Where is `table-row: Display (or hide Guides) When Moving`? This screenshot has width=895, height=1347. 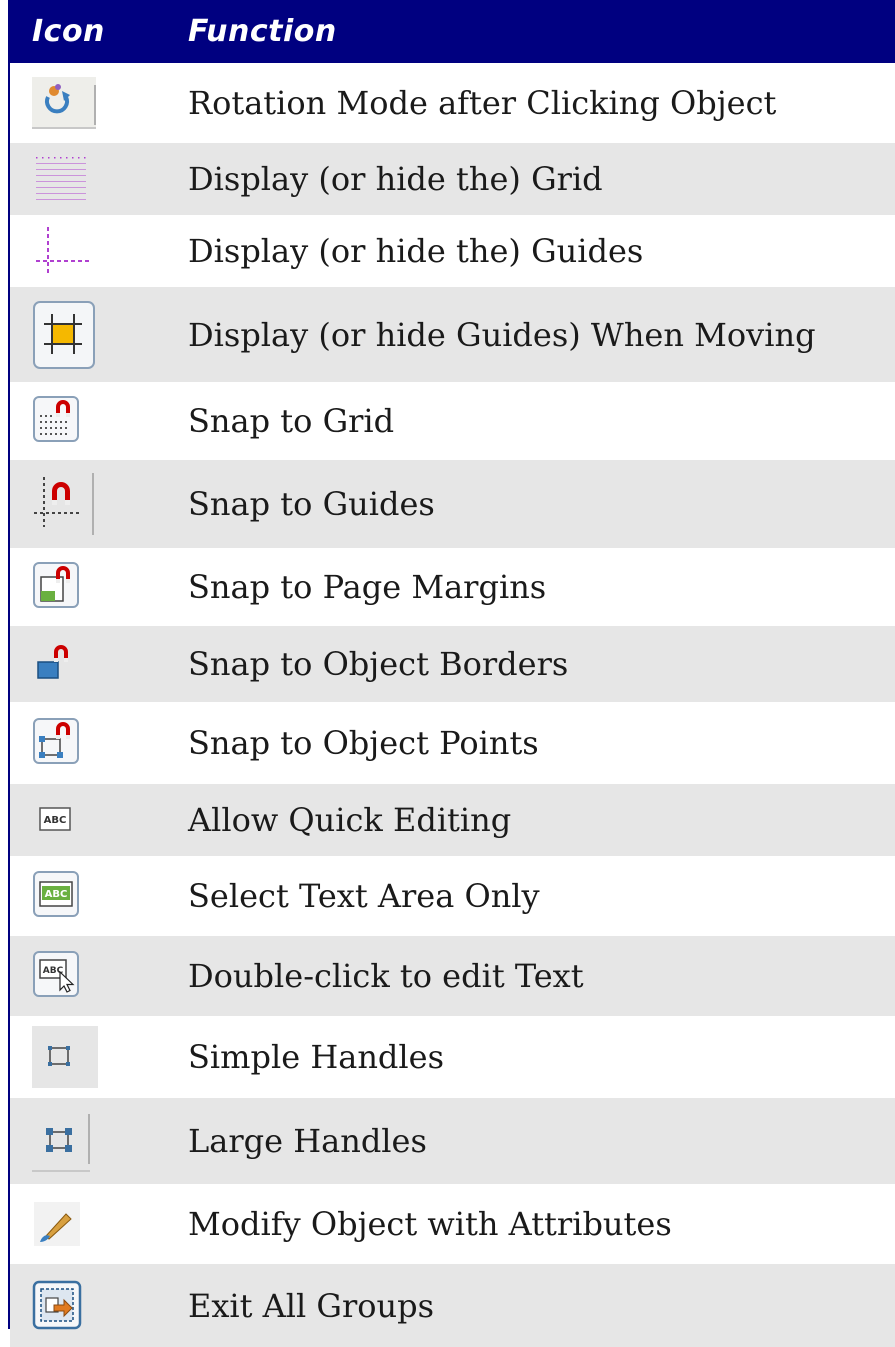 table-row: Display (or hide Guides) When Moving is located at coordinates (452, 334).